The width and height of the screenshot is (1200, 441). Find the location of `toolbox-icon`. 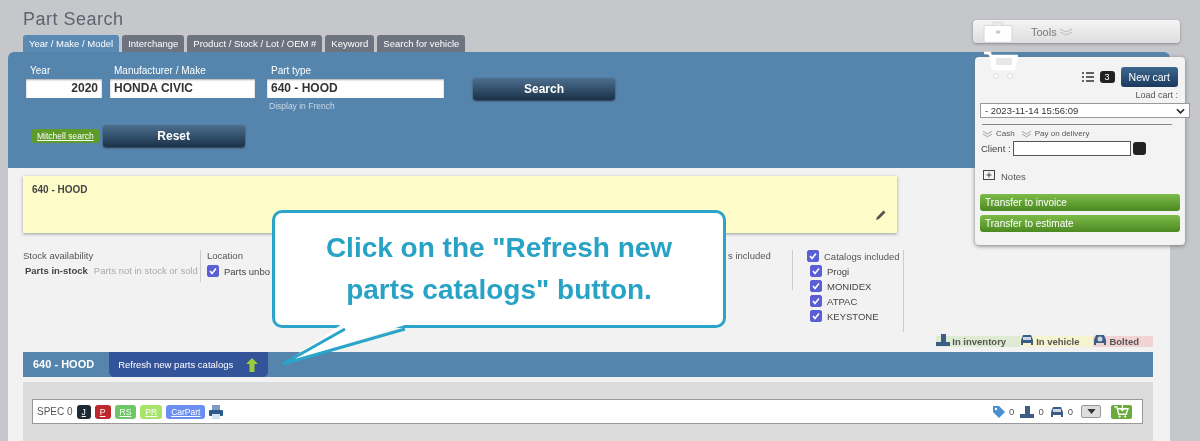

toolbox-icon is located at coordinates (998, 31).